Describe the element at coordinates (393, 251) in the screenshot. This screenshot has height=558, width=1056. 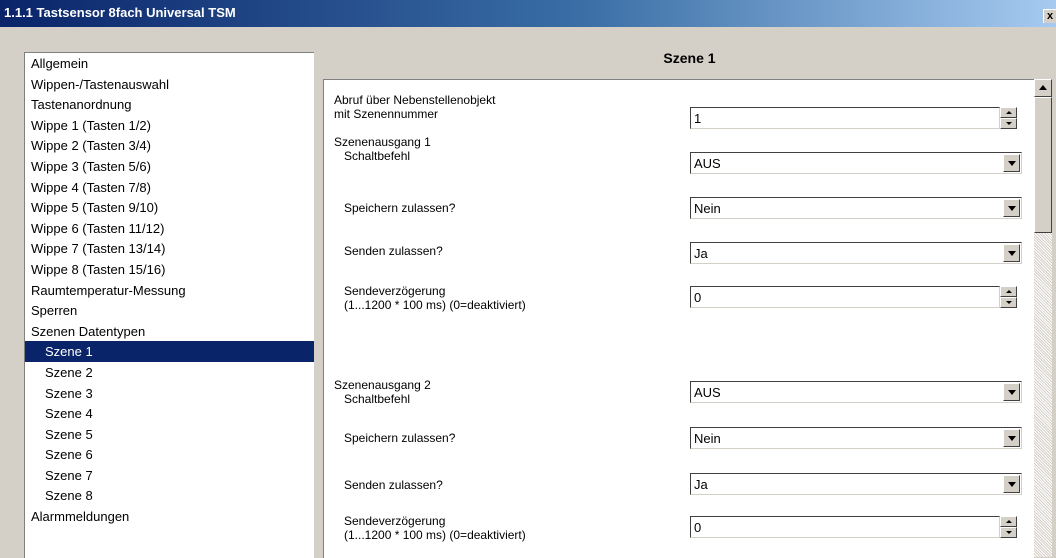
I see `ausgang1-senden-label: Senden zulassen?` at that location.